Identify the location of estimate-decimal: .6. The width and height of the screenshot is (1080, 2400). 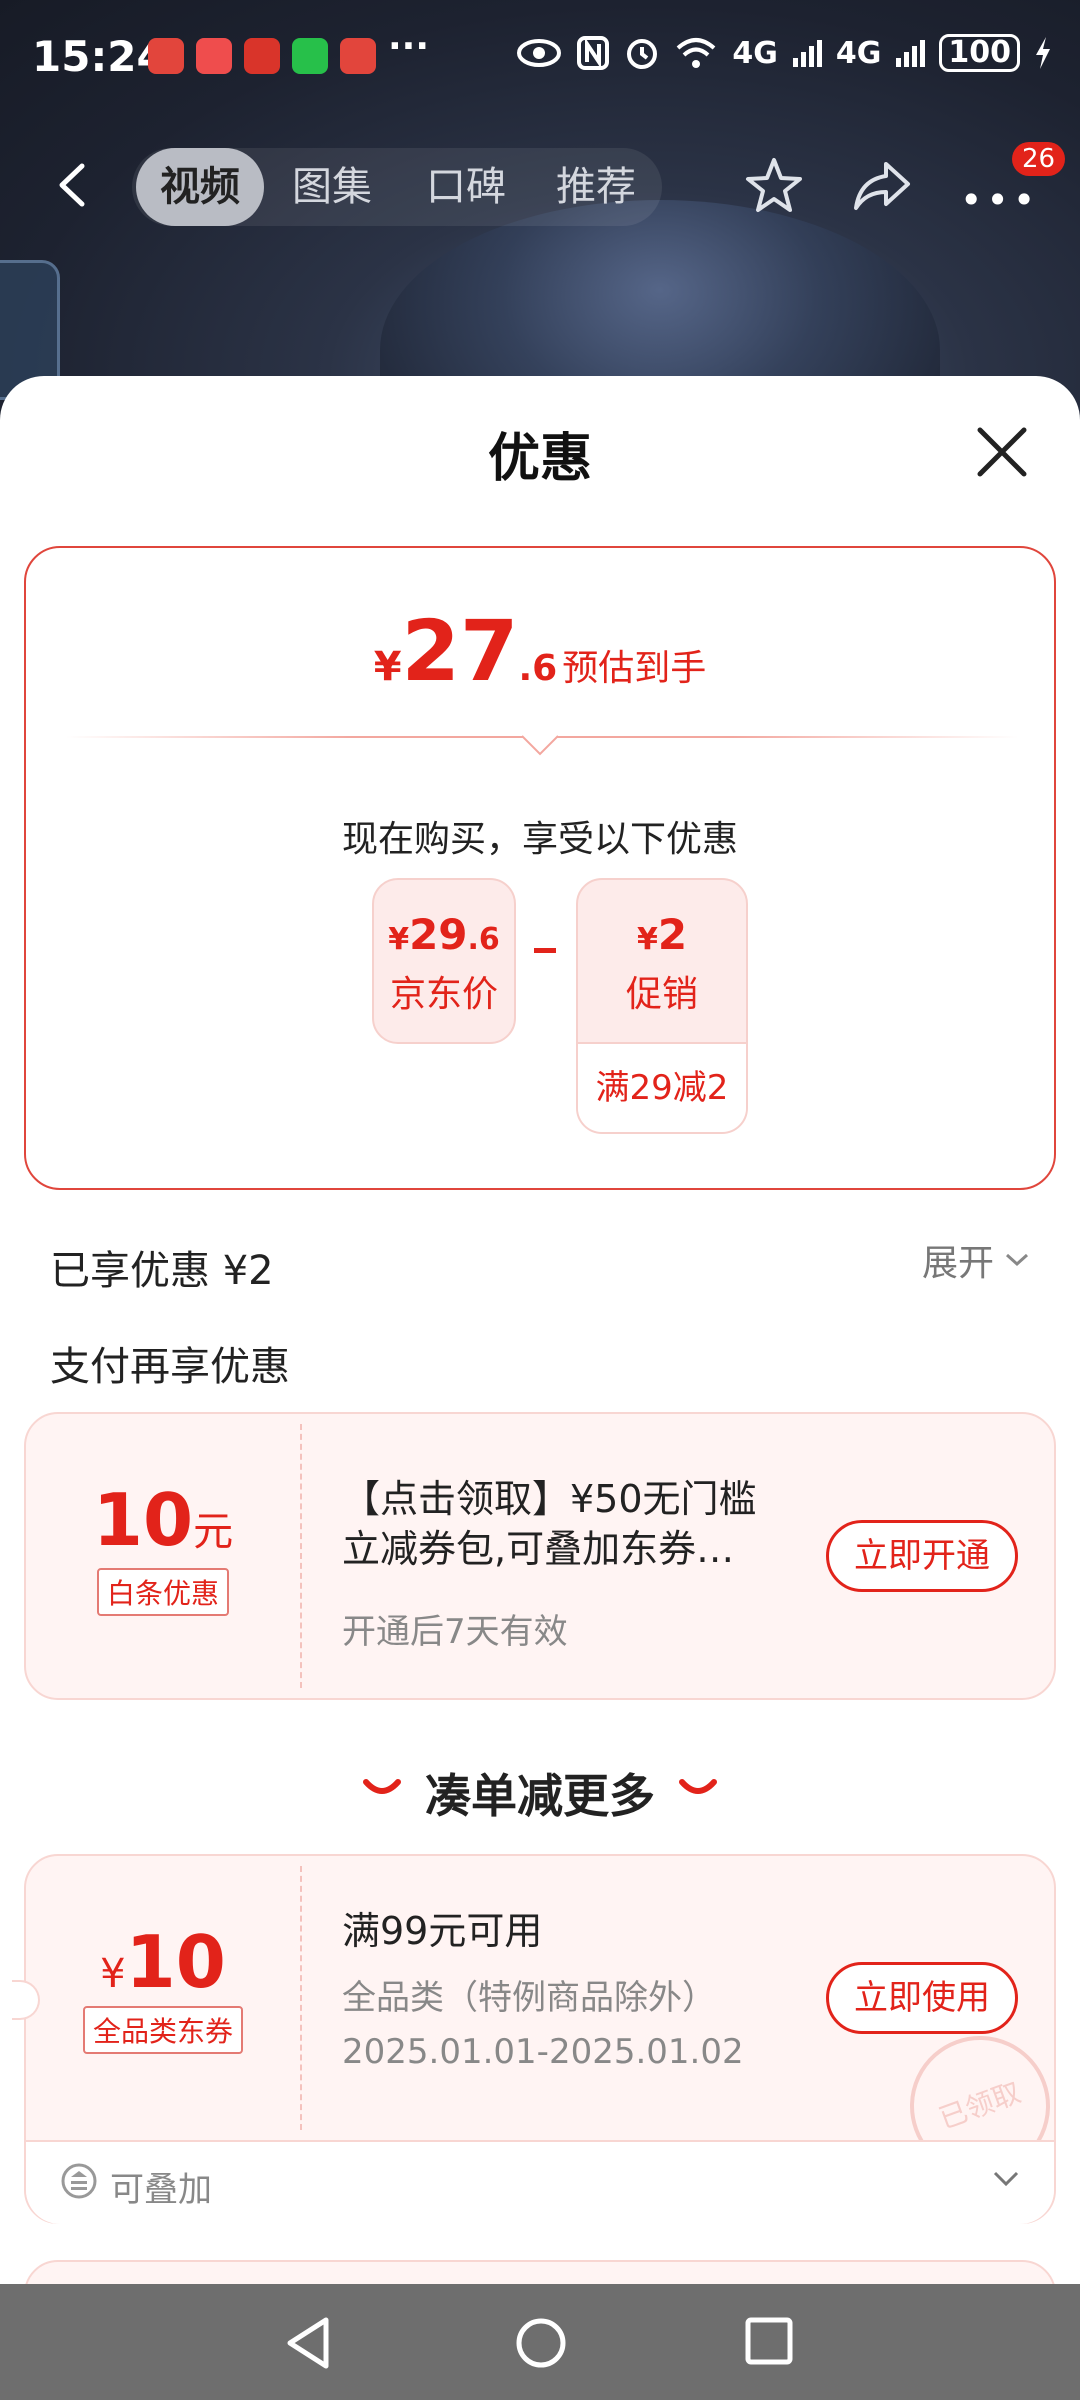
(538, 668).